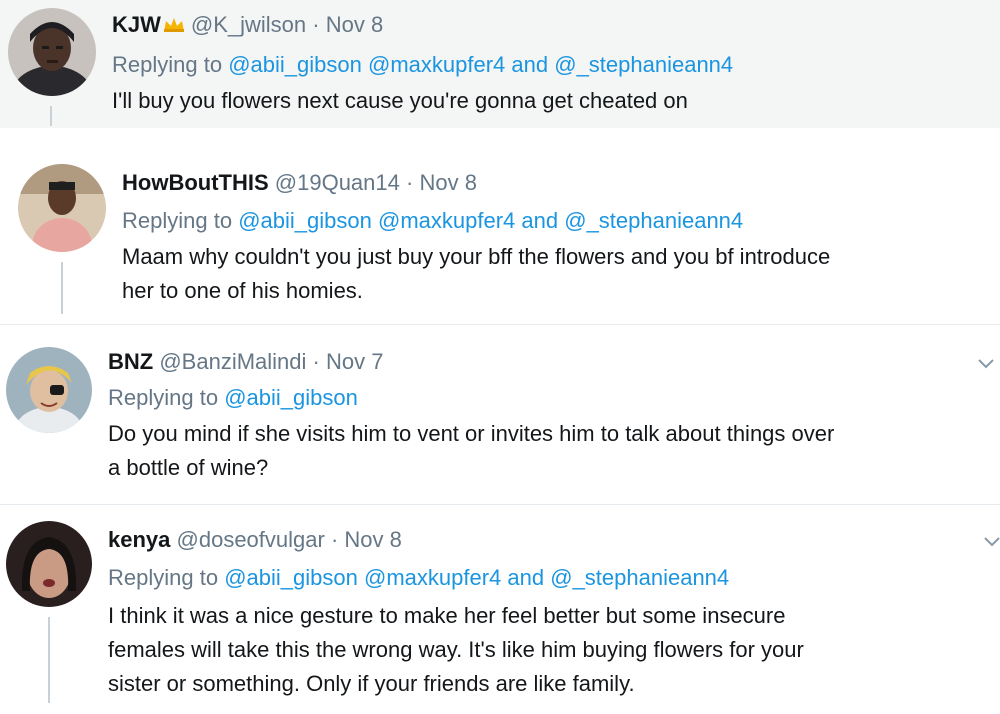 The image size is (1000, 714). I want to click on replying-to: Replying to @abii_gibson, so click(233, 398).